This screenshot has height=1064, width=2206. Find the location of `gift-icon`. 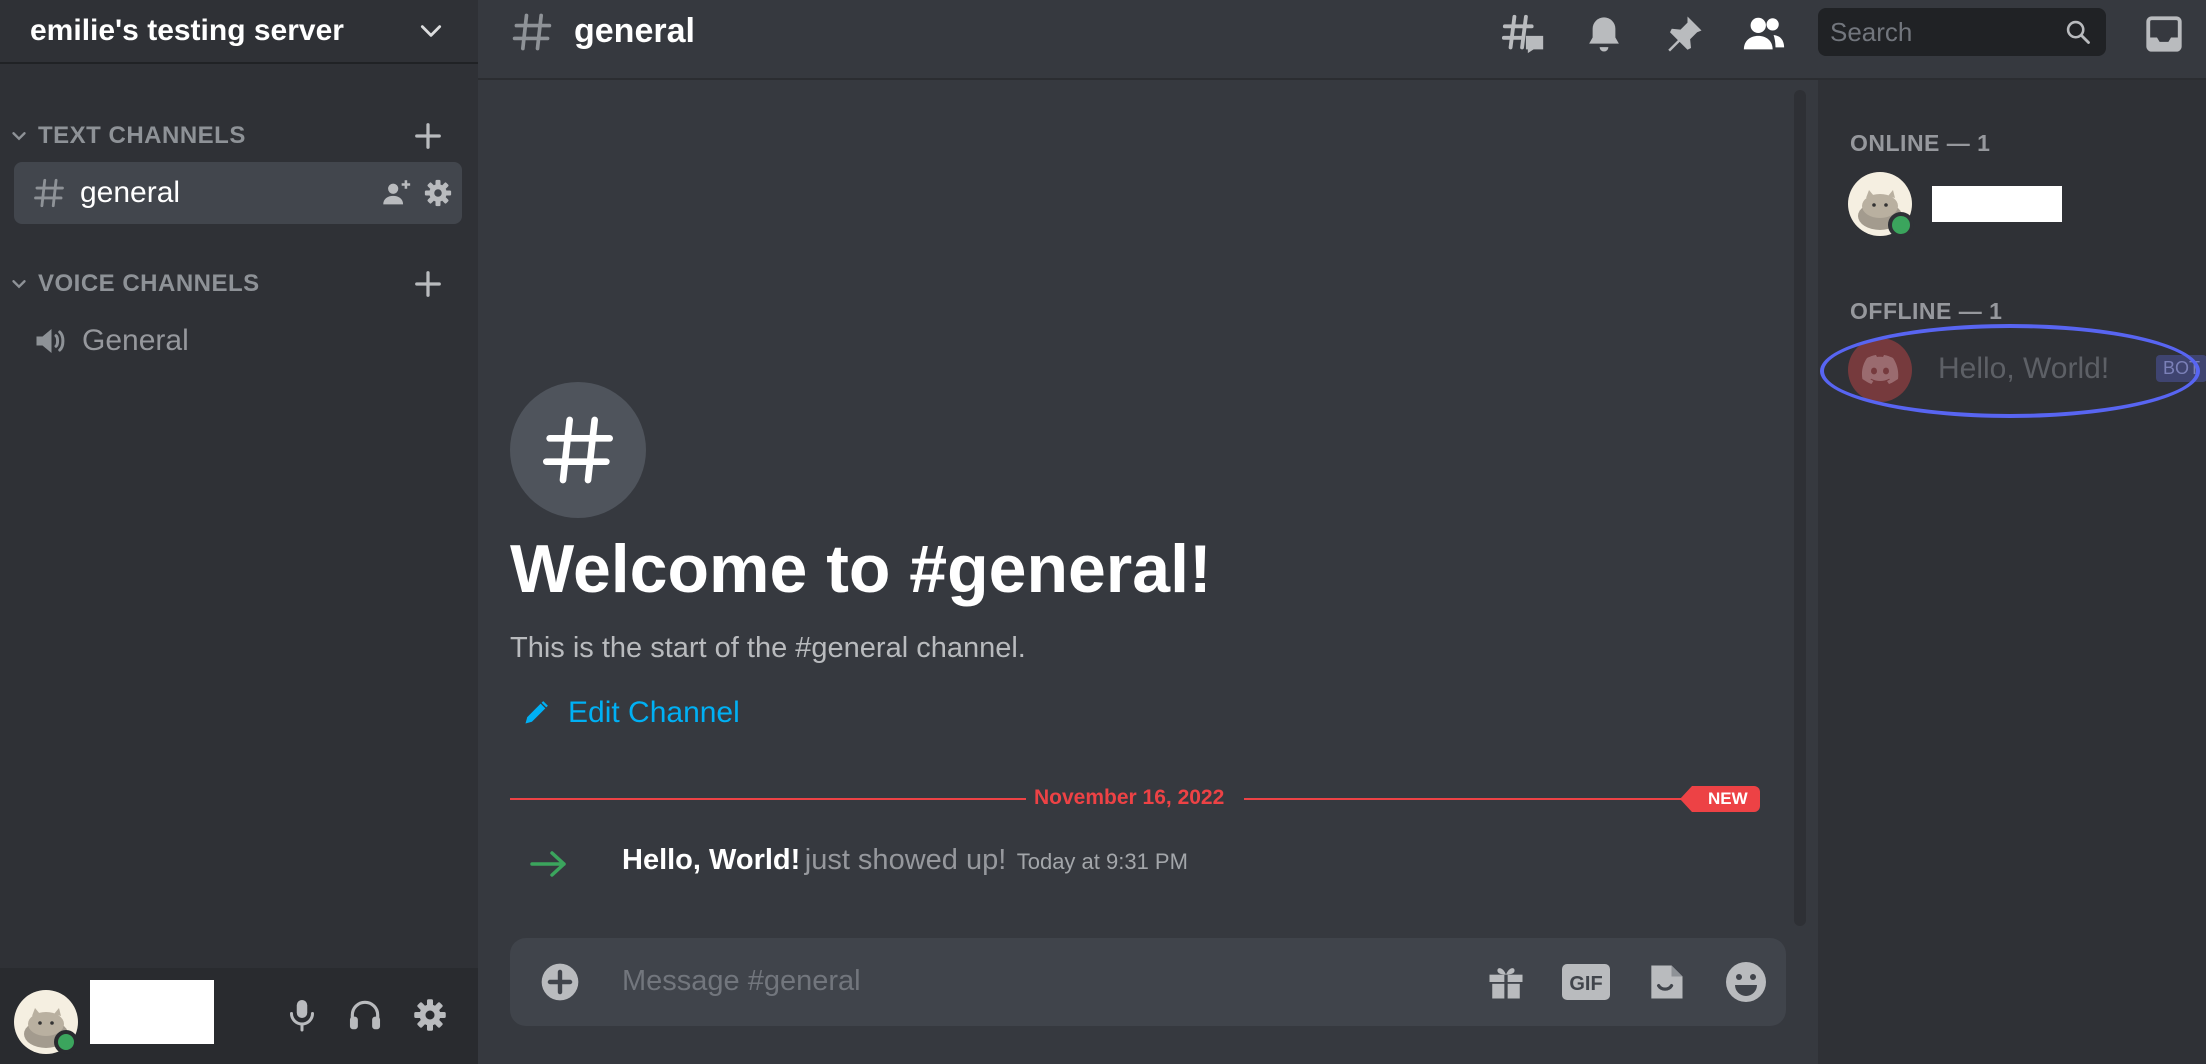

gift-icon is located at coordinates (1506, 982).